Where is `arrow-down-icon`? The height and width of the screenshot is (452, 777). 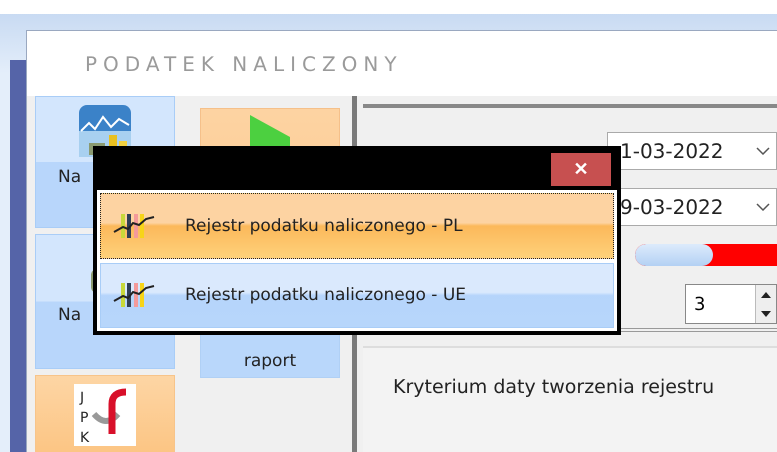 arrow-down-icon is located at coordinates (766, 313).